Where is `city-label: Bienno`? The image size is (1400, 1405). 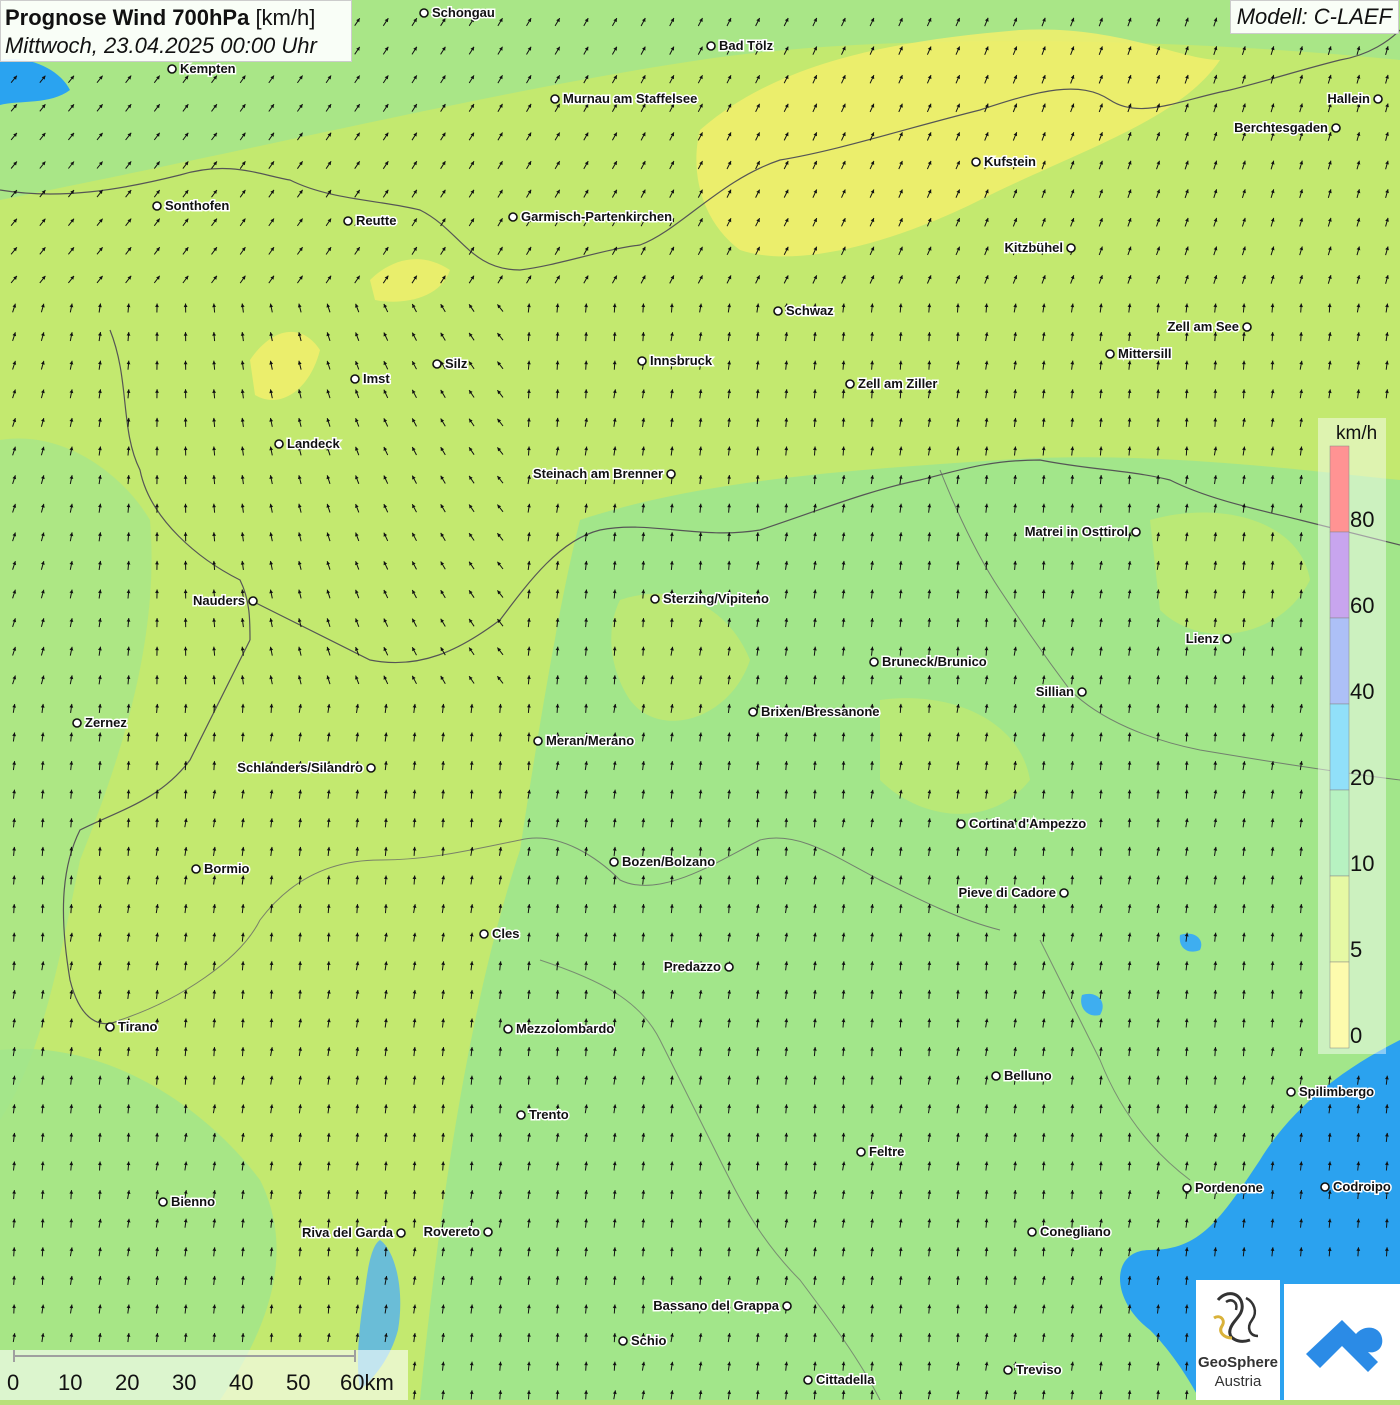
city-label: Bienno is located at coordinates (193, 1201).